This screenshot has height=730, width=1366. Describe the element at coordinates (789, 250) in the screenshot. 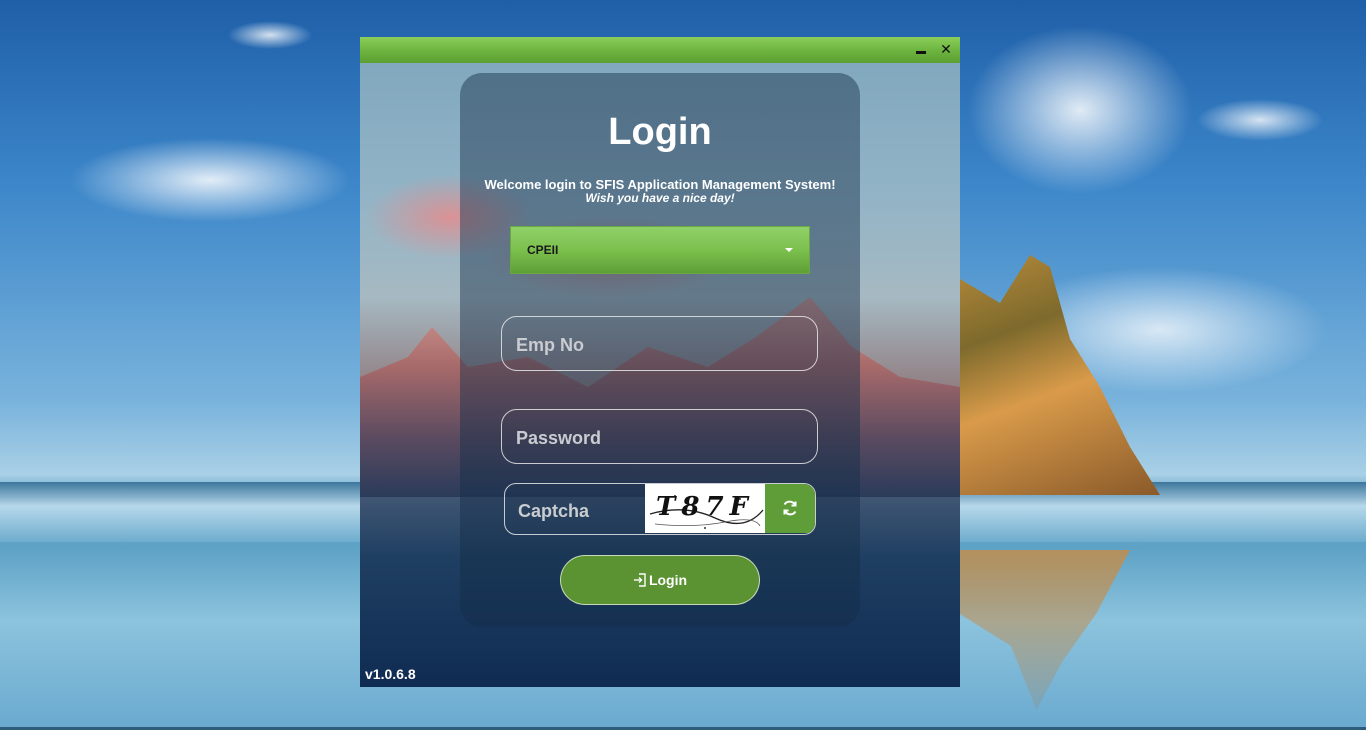

I see `chevron-down-icon` at that location.